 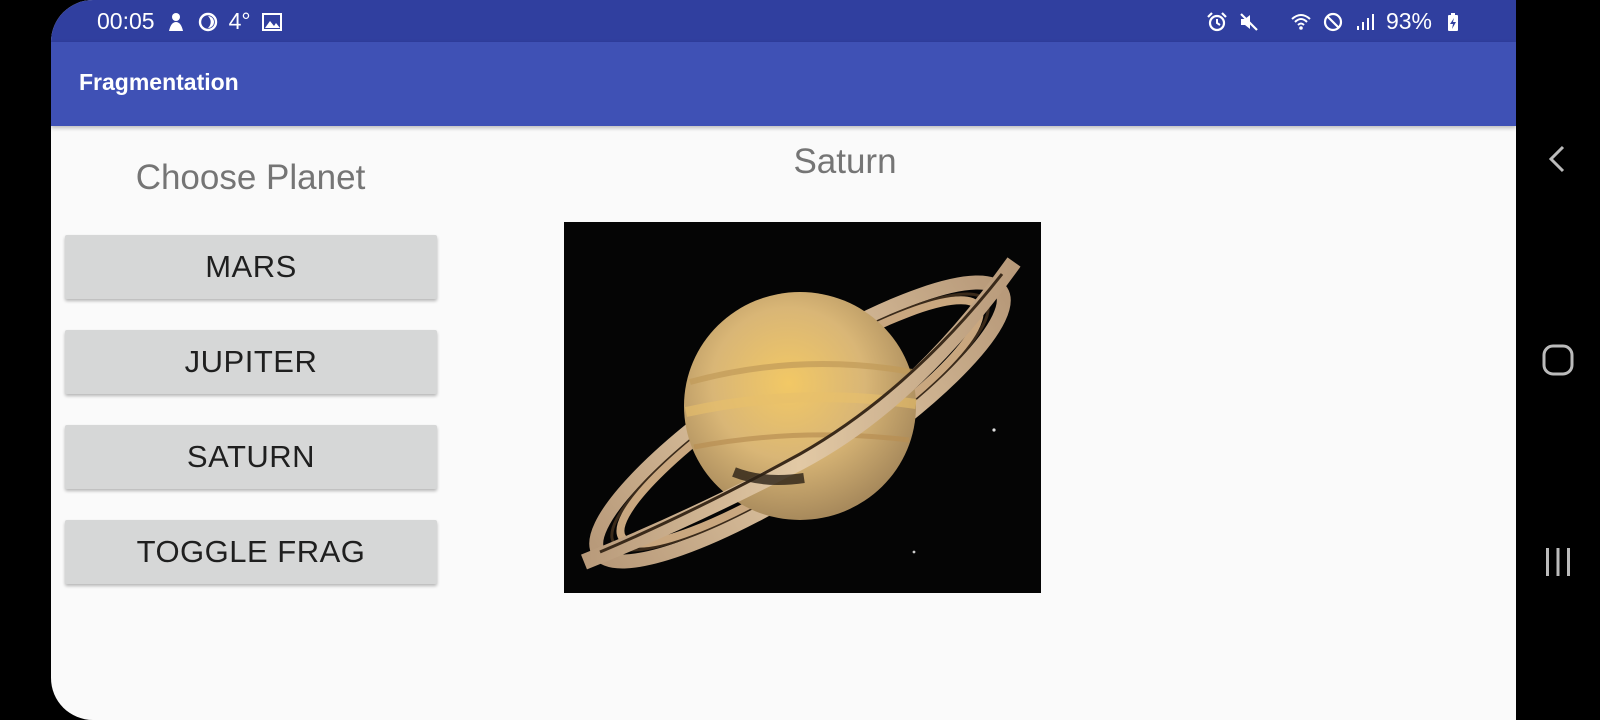 I want to click on back-icon, so click(x=1558, y=159).